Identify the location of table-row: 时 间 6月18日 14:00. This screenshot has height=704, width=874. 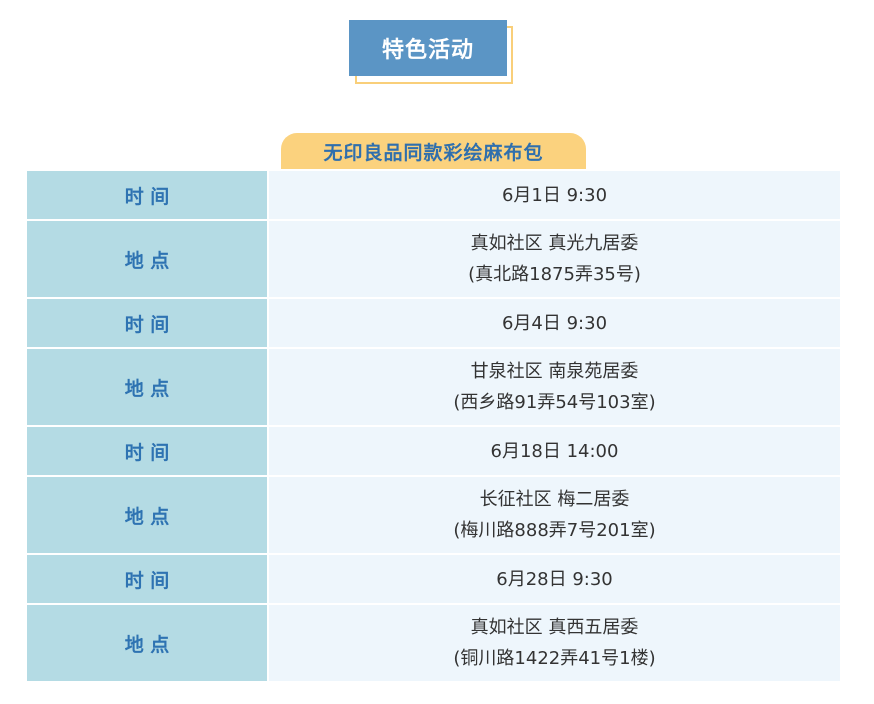
(433, 451).